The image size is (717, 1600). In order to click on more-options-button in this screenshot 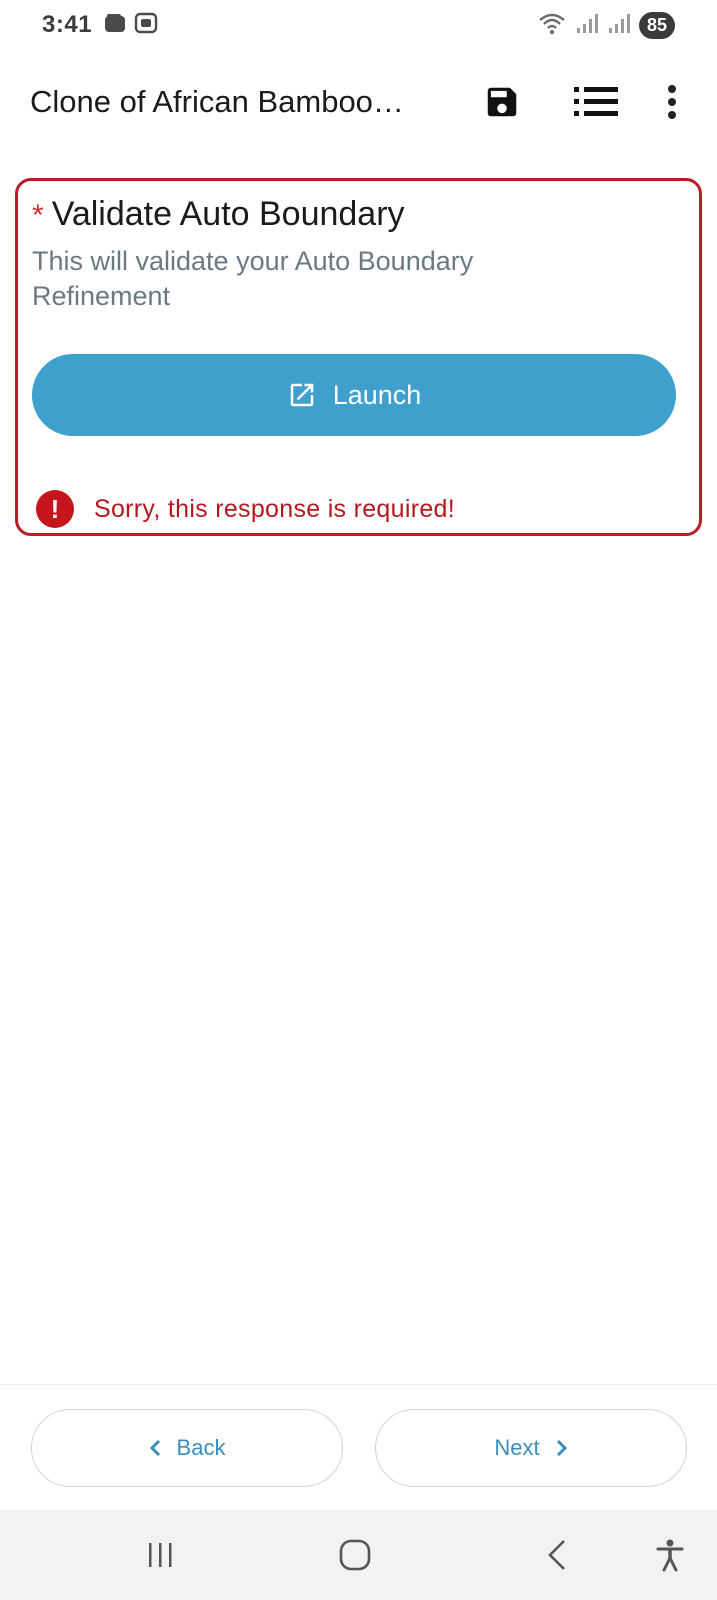, I will do `click(672, 102)`.